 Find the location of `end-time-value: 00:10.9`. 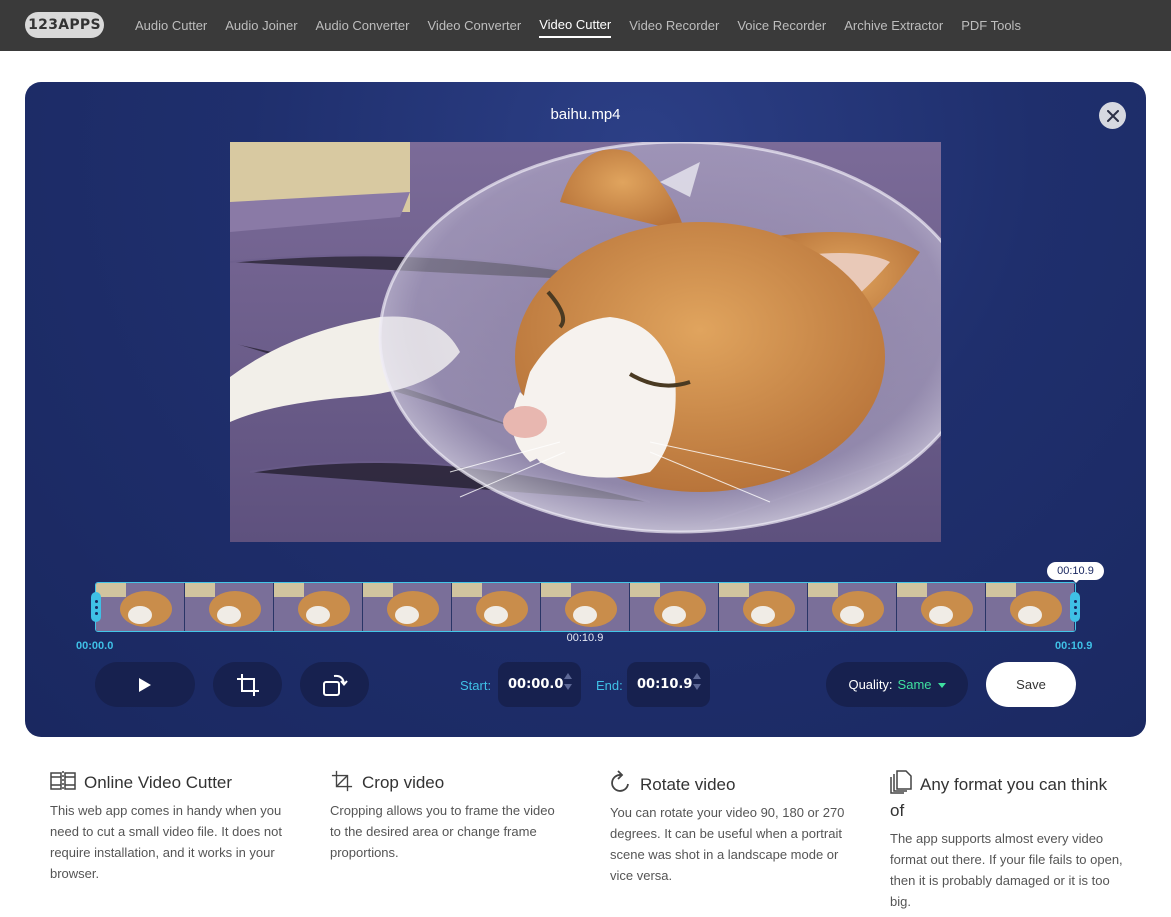

end-time-value: 00:10.9 is located at coordinates (665, 684).